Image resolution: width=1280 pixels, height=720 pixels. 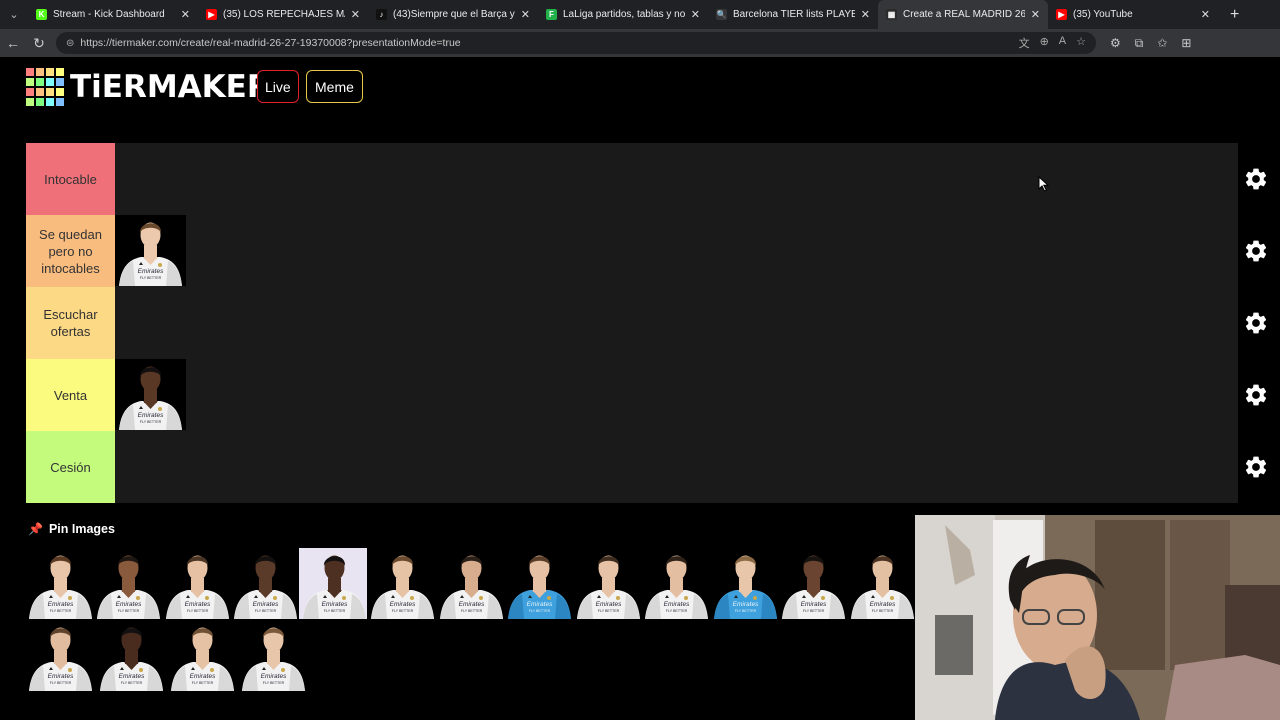 What do you see at coordinates (1186, 43) in the screenshot?
I see `collections-icon: ⊞` at bounding box center [1186, 43].